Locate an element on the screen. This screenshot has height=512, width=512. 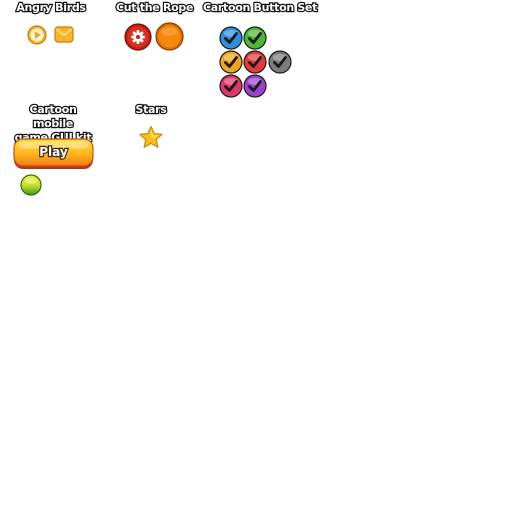
orange-round-button-icon is located at coordinates (169, 36).